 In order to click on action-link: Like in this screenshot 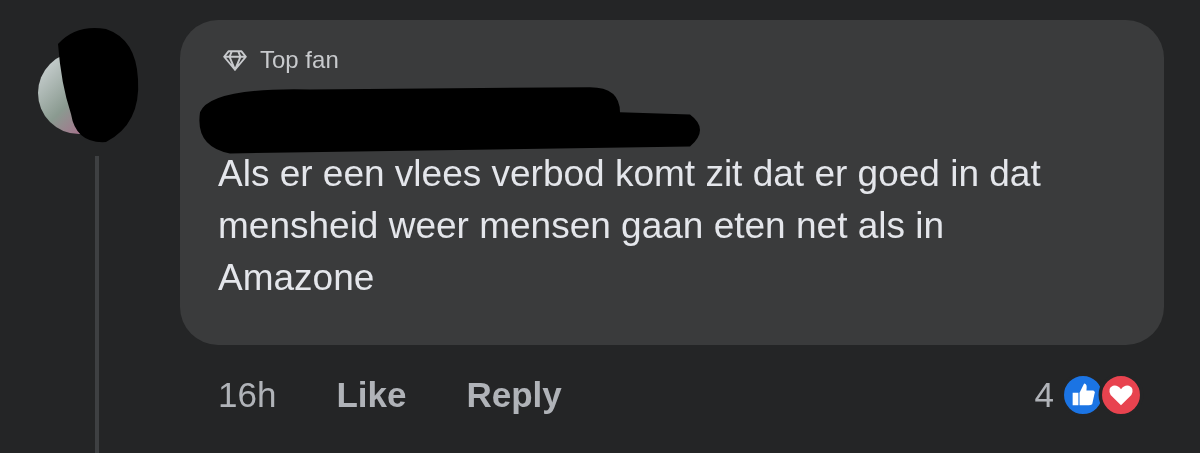, I will do `click(371, 395)`.